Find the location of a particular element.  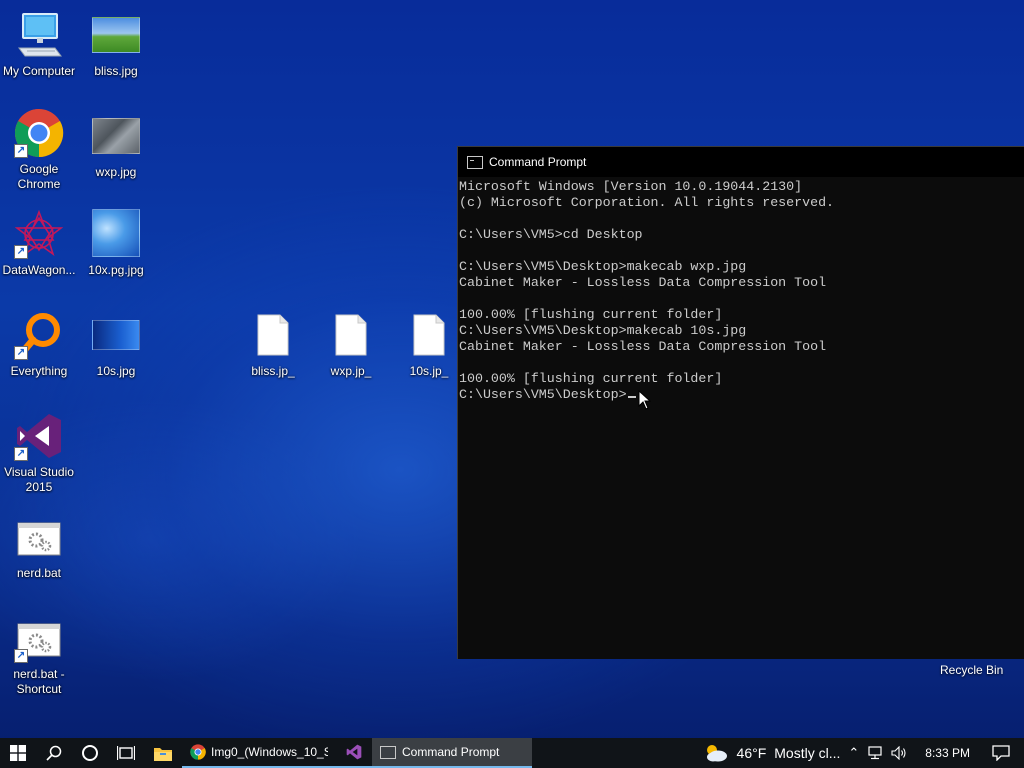

desktop-icon-nerd-bat: nerd.bat is located at coordinates (39, 546).